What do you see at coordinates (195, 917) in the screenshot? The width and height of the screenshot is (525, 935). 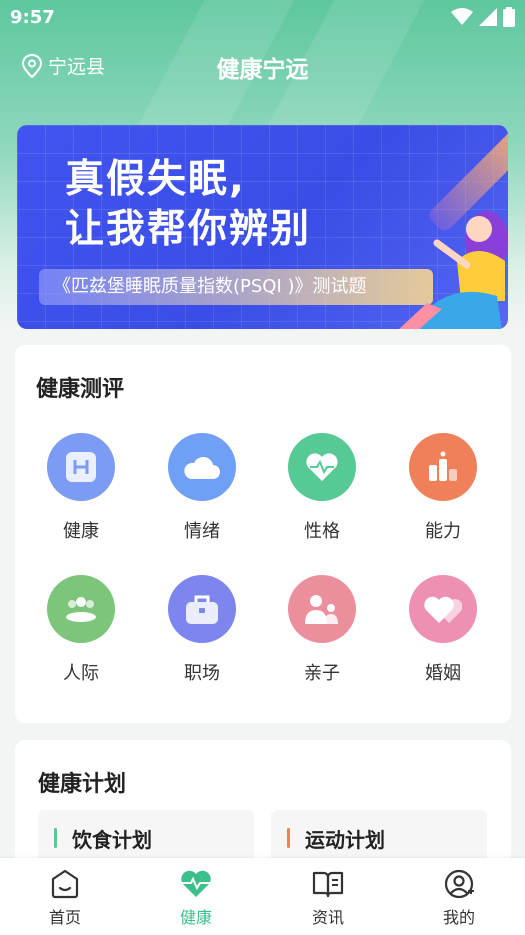 I see `tab-label: 健康` at bounding box center [195, 917].